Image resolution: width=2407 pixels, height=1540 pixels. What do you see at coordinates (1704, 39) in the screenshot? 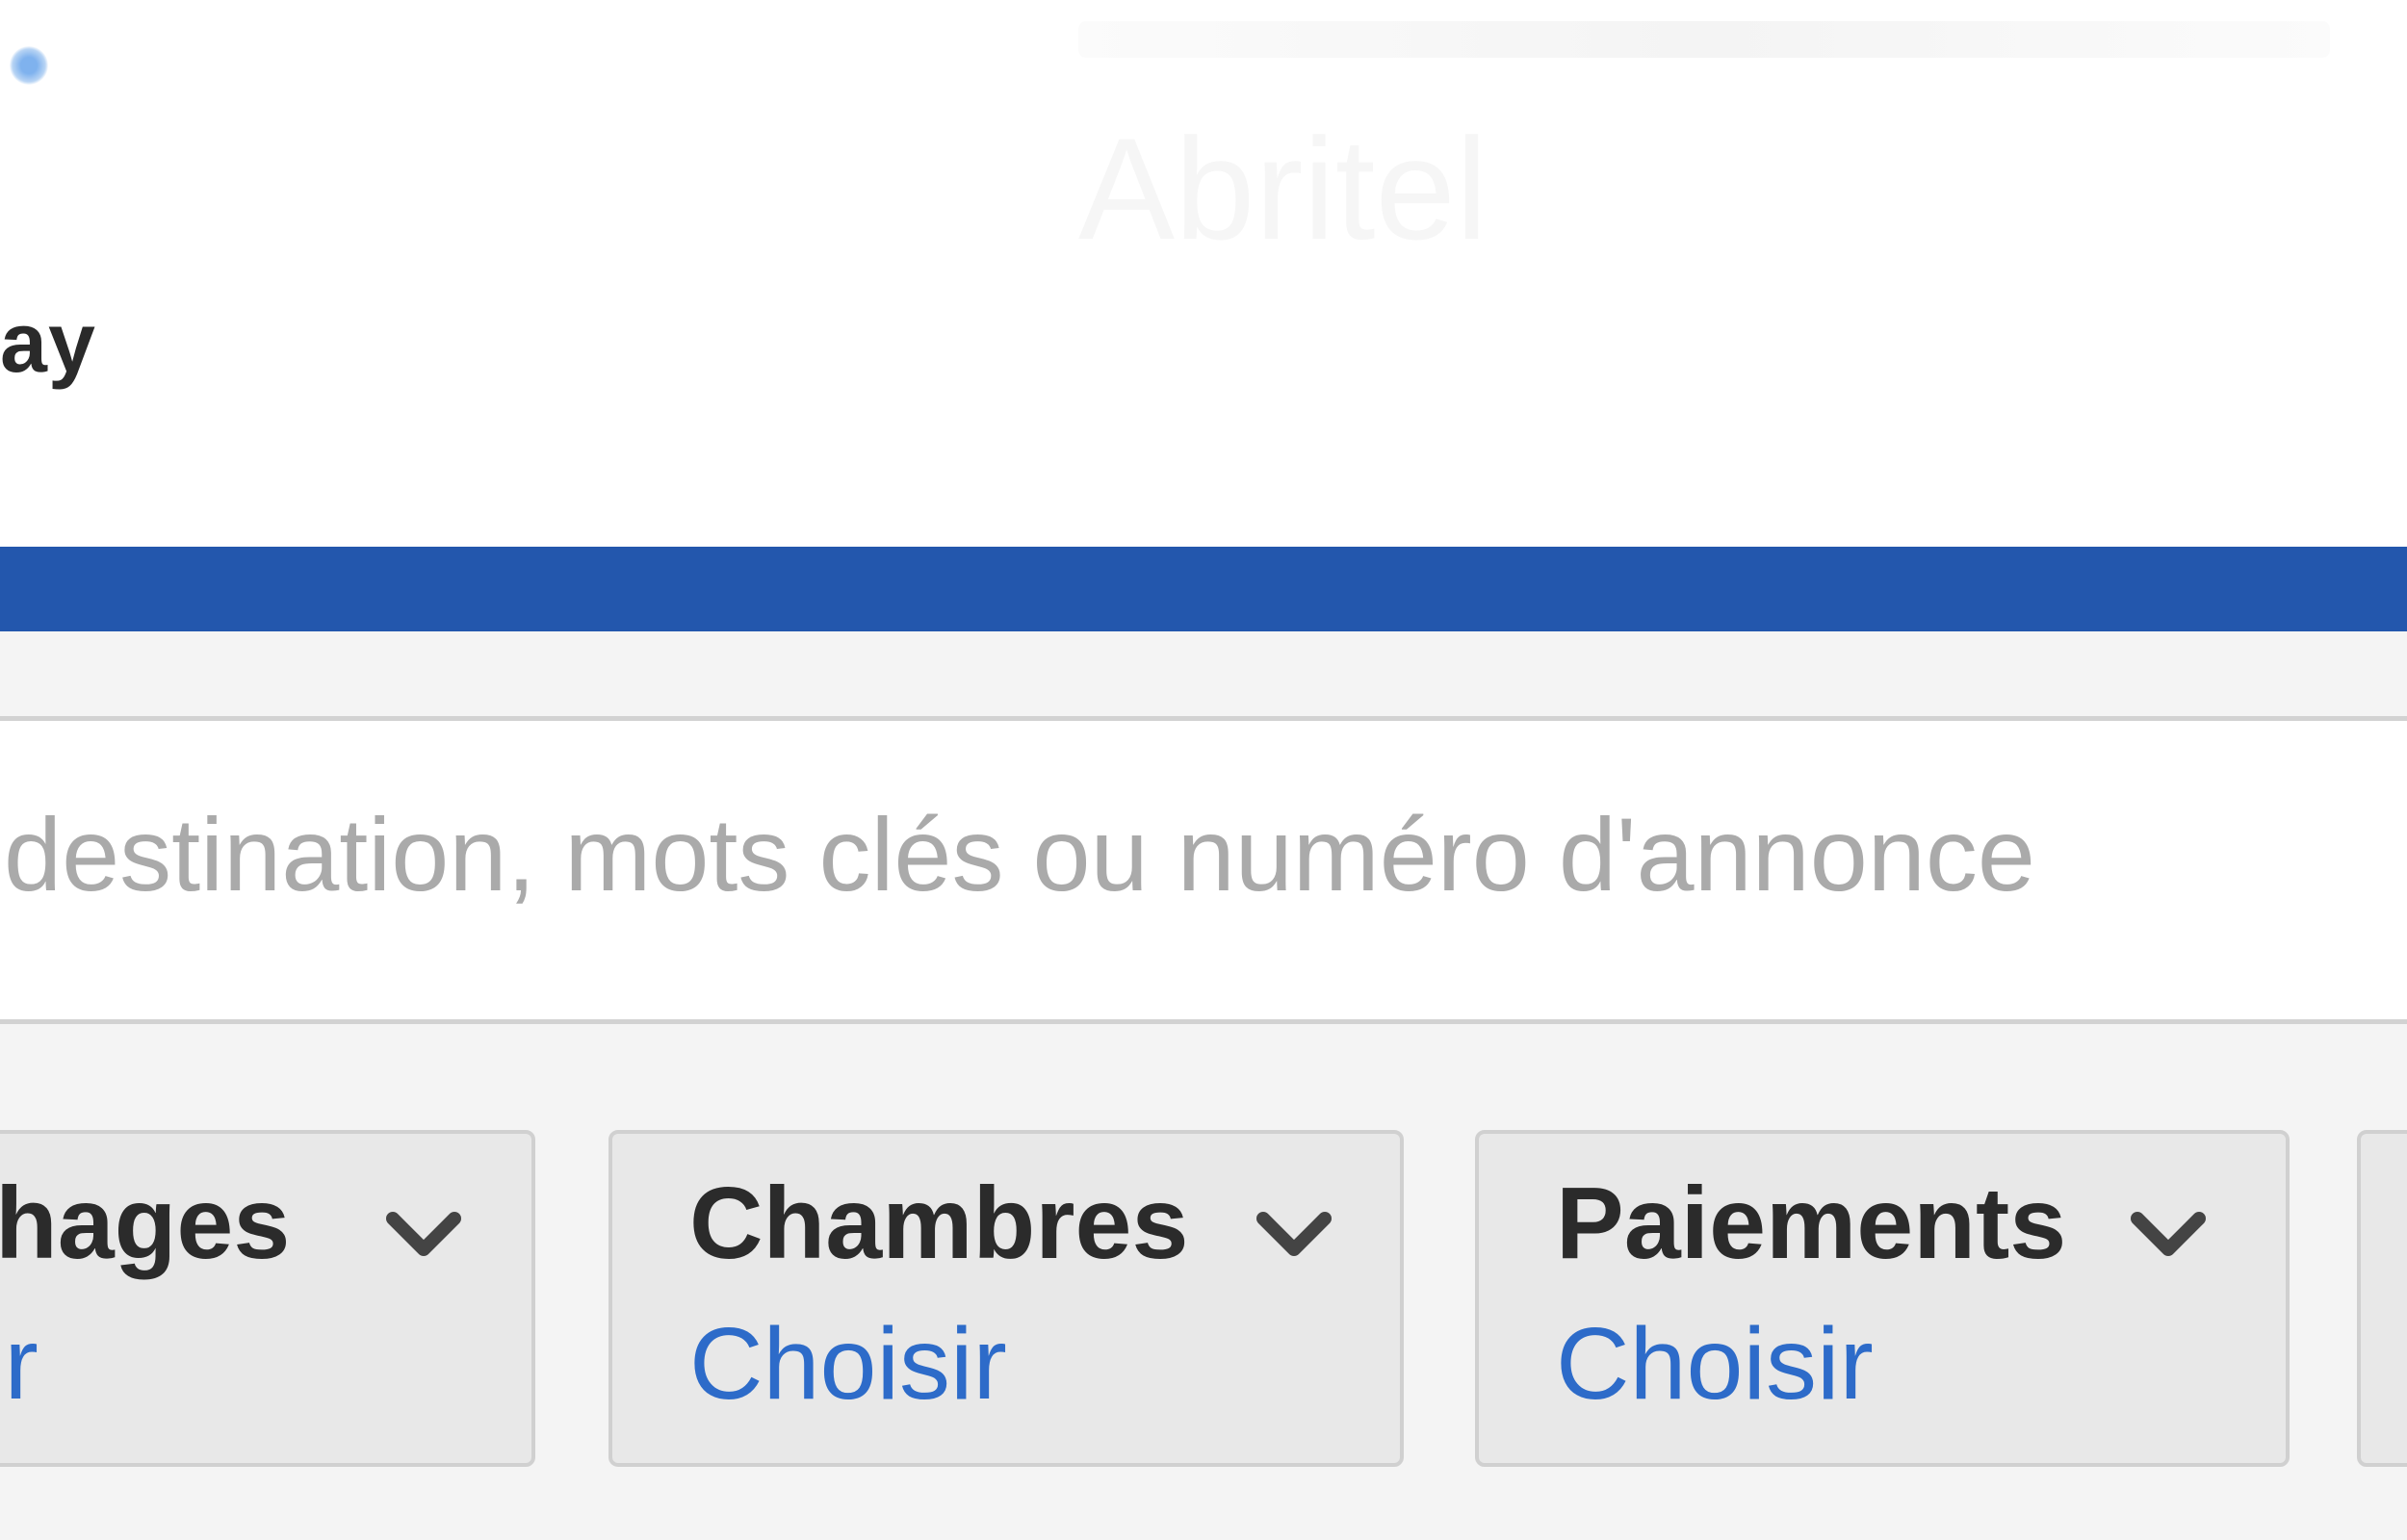
I see `header-ghost-bar` at bounding box center [1704, 39].